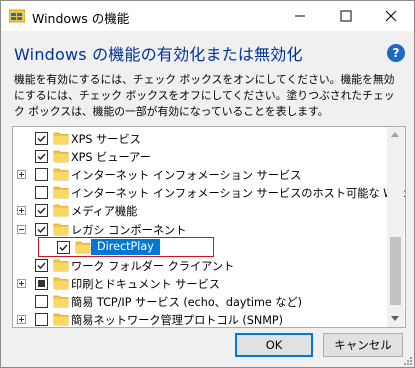 Image resolution: width=415 pixels, height=368 pixels. I want to click on close-icon, so click(391, 16).